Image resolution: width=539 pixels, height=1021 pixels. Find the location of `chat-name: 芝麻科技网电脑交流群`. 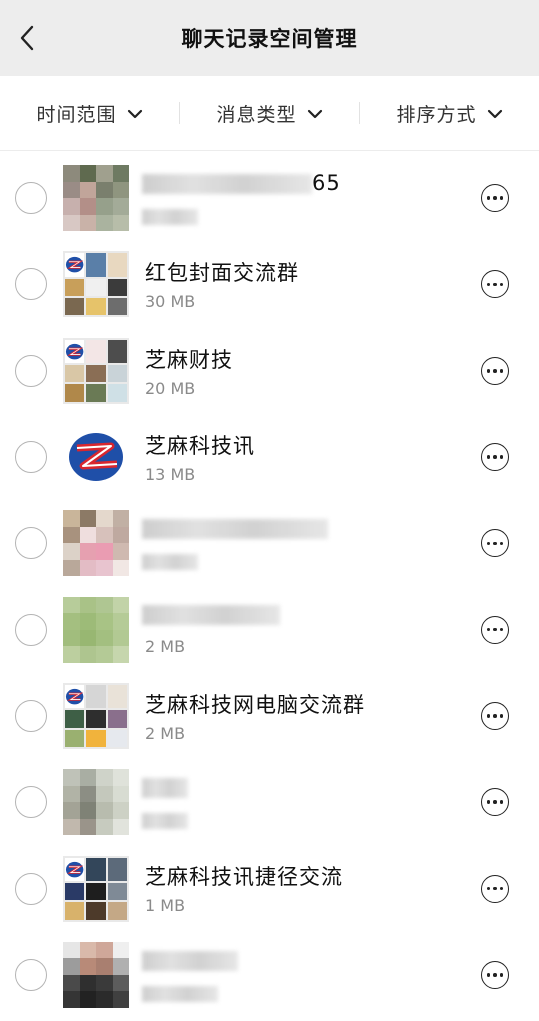

chat-name: 芝麻科技网电脑交流群 is located at coordinates (255, 704).